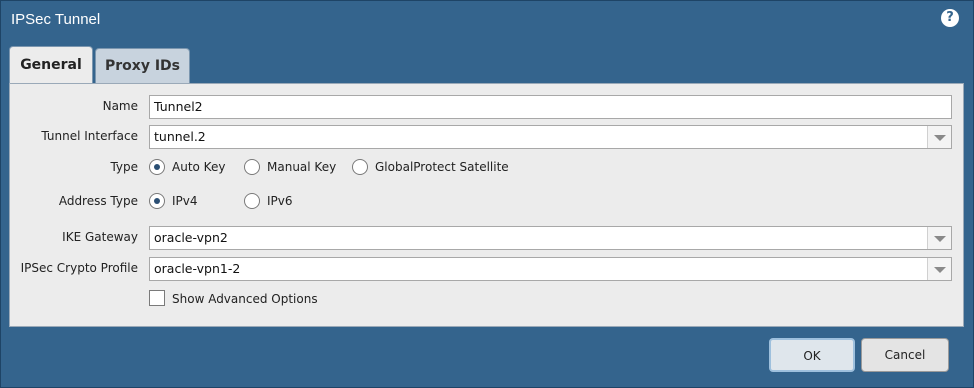  Describe the element at coordinates (185, 201) in the screenshot. I see `address-ipv4-label: IPv4` at that location.